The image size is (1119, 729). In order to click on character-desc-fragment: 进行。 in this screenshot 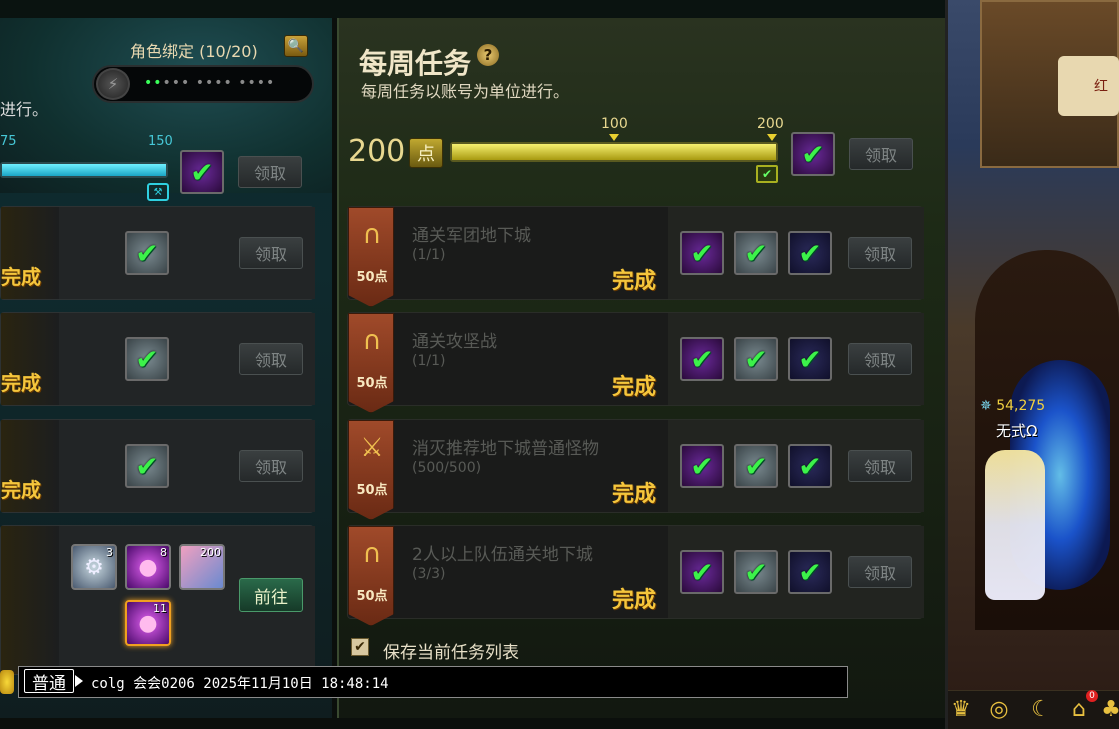, I will do `click(24, 109)`.